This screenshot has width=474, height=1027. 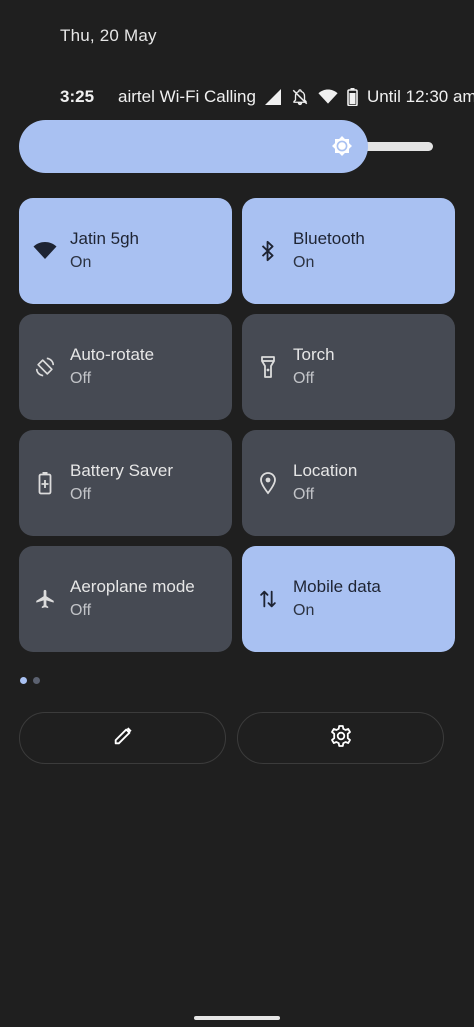 What do you see at coordinates (45, 599) in the screenshot?
I see `aeroplane-icon` at bounding box center [45, 599].